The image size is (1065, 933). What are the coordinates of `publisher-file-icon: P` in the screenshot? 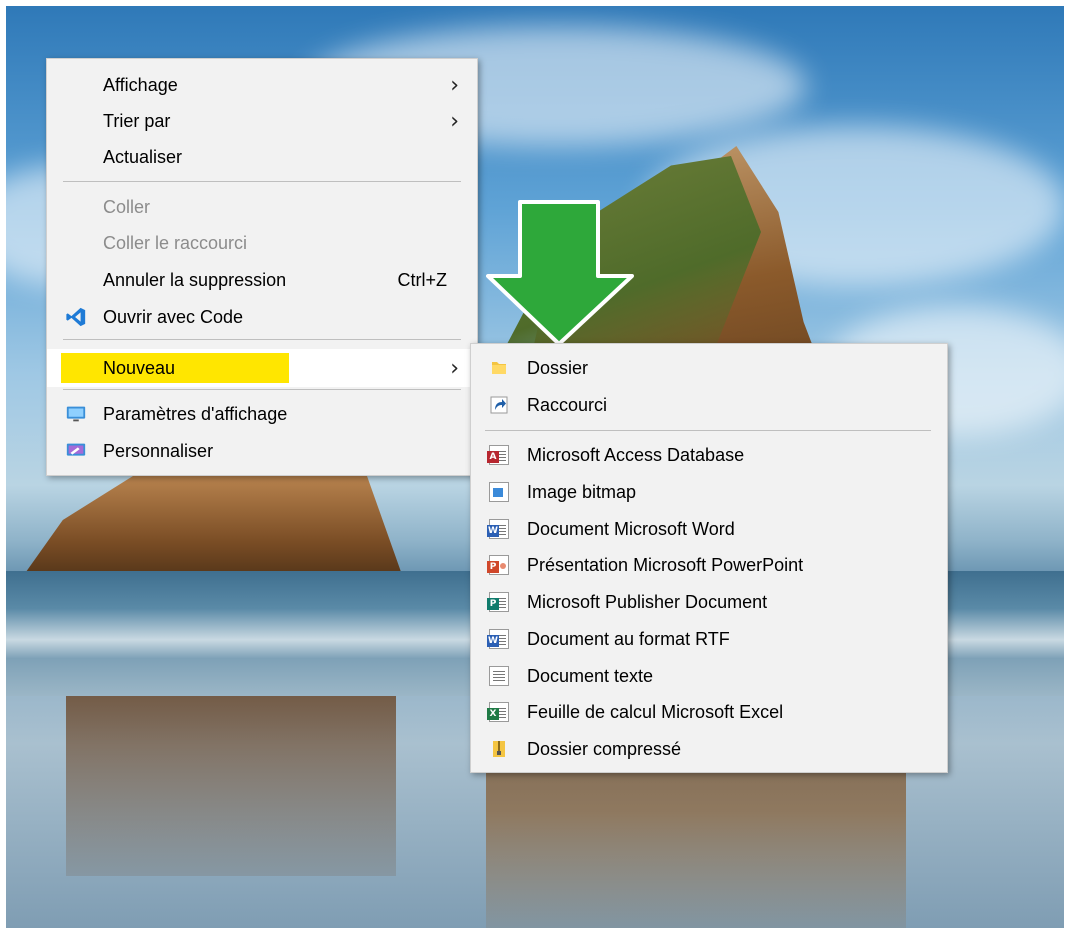 It's located at (498, 602).